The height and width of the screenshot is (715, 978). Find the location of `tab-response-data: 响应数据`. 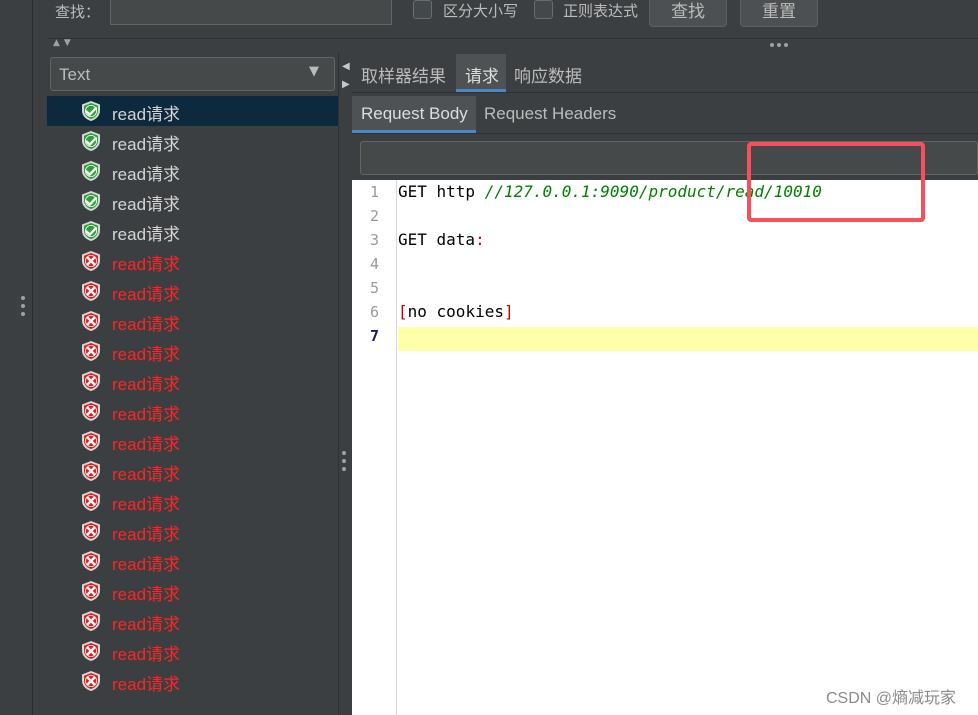

tab-response-data: 响应数据 is located at coordinates (548, 74).